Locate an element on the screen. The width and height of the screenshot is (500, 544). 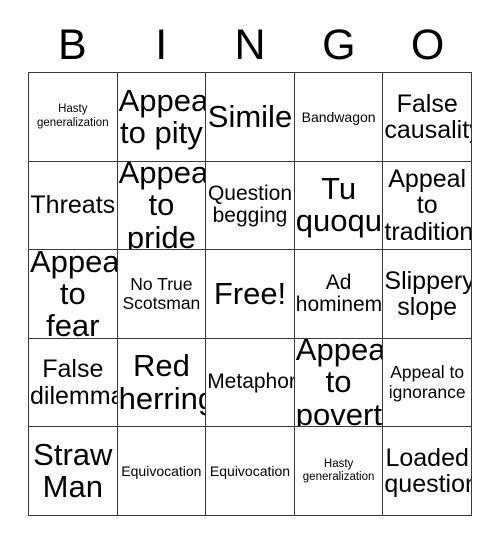
bingo-cell-r3c1: Appeal to fear is located at coordinates (73, 294).